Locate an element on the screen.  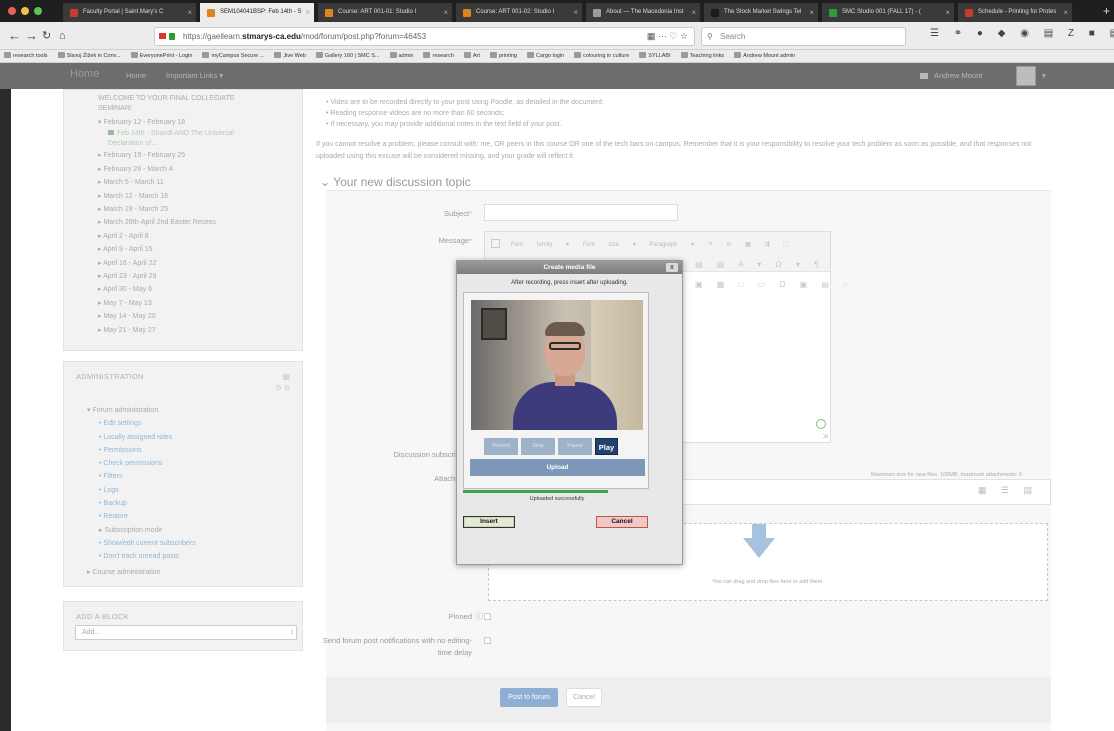
resize-handle-icon: ⇲ is located at coordinates (825, 436).